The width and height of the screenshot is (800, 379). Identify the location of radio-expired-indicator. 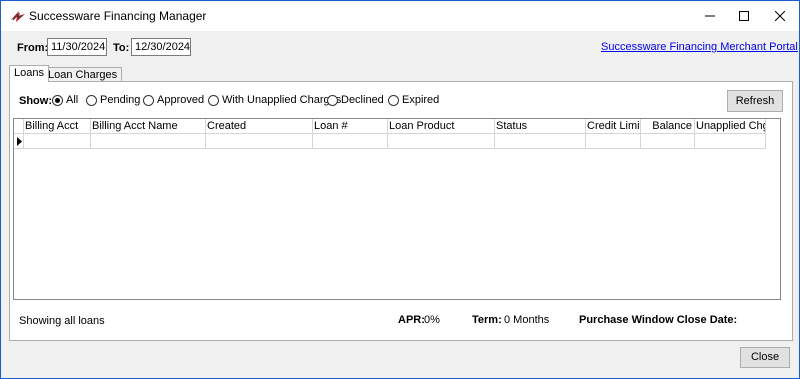
(393, 100).